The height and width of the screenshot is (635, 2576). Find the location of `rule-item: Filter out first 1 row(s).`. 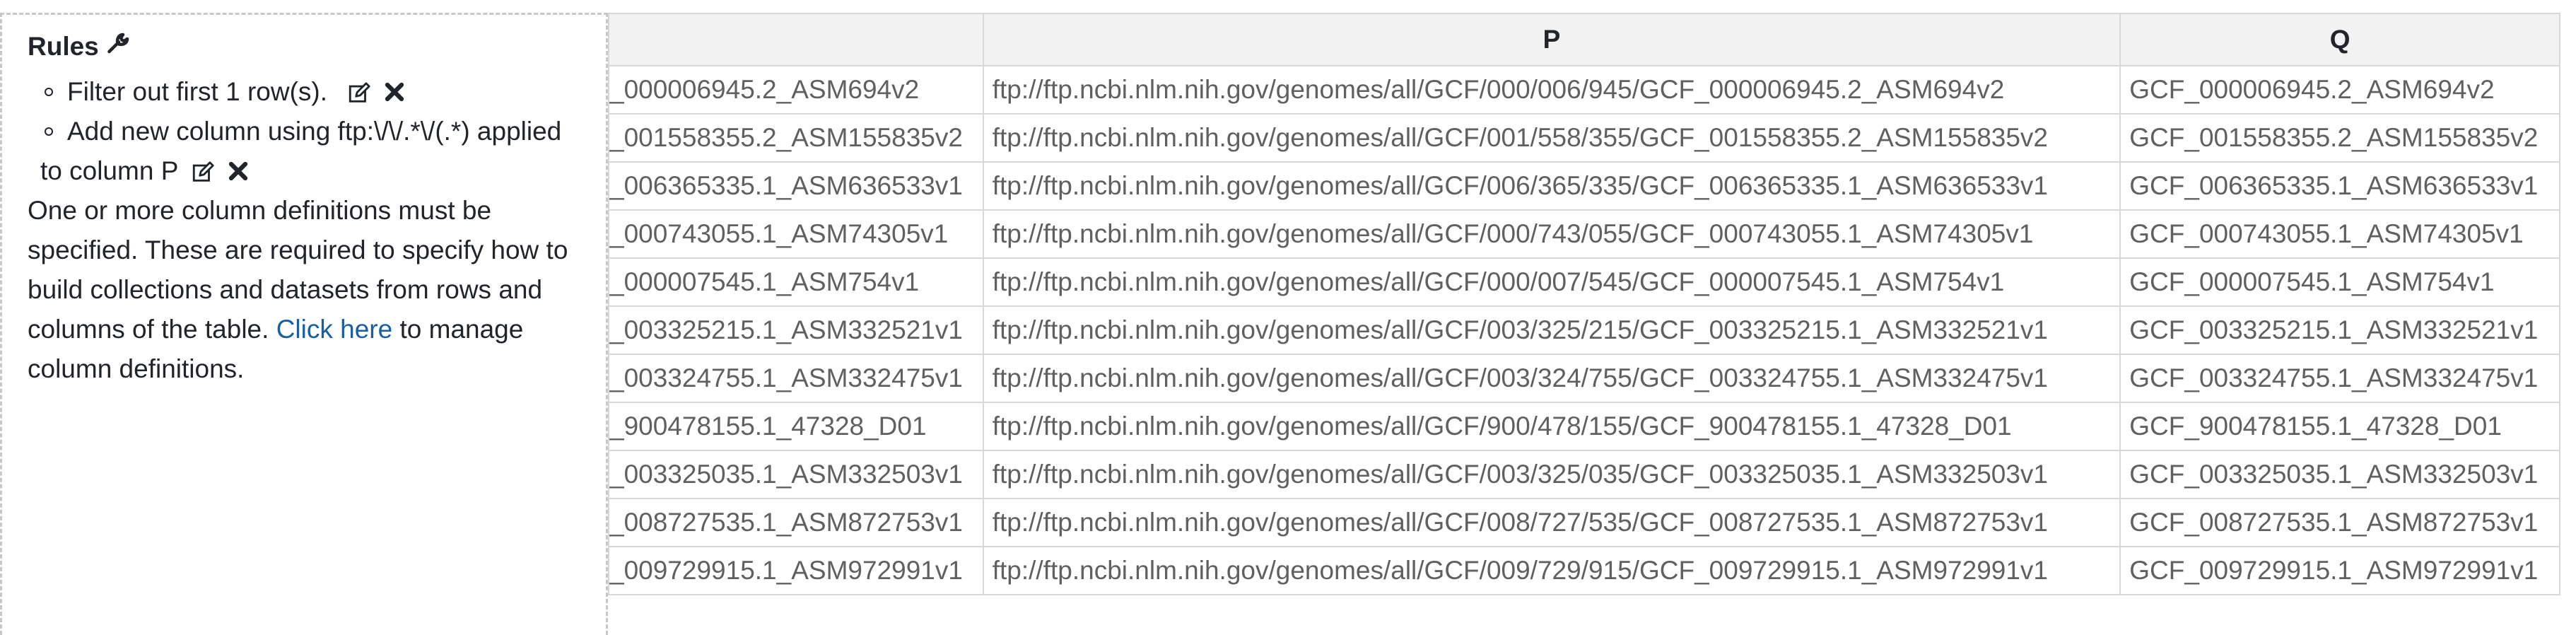

rule-item: Filter out first 1 row(s). is located at coordinates (323, 92).